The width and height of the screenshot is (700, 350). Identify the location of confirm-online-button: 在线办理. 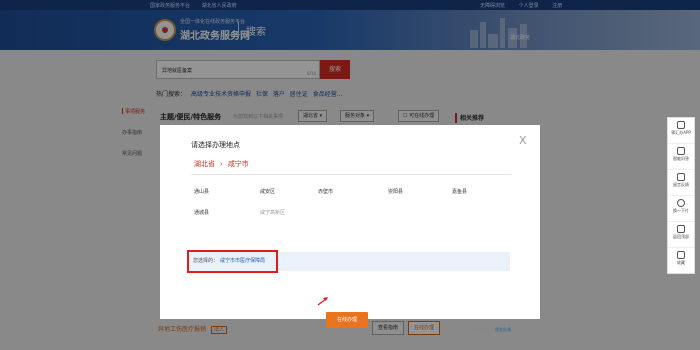
(347, 320).